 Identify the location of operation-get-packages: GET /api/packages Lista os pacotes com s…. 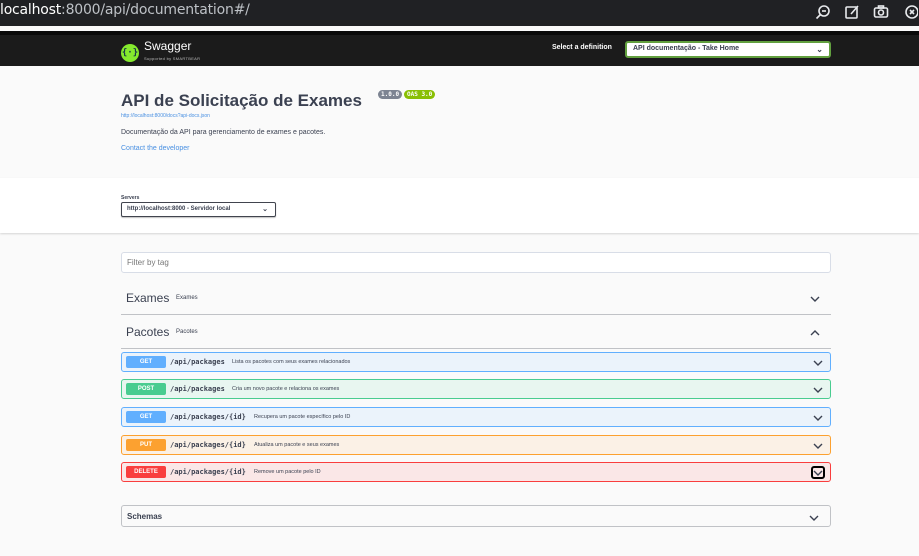
(476, 362).